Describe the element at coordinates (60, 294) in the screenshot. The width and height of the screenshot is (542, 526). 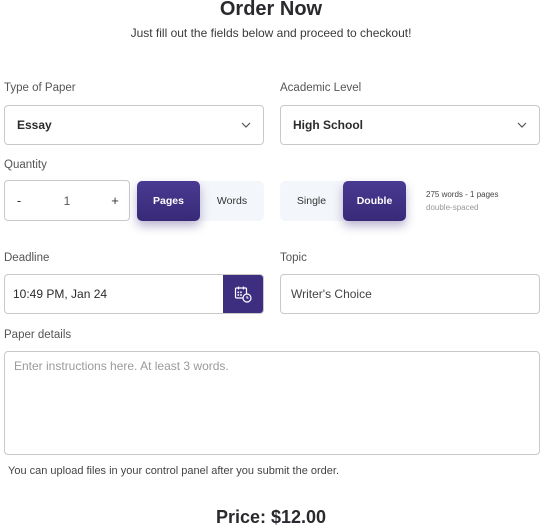
I see `deadline-value: 10:49 PM, Jan 24` at that location.